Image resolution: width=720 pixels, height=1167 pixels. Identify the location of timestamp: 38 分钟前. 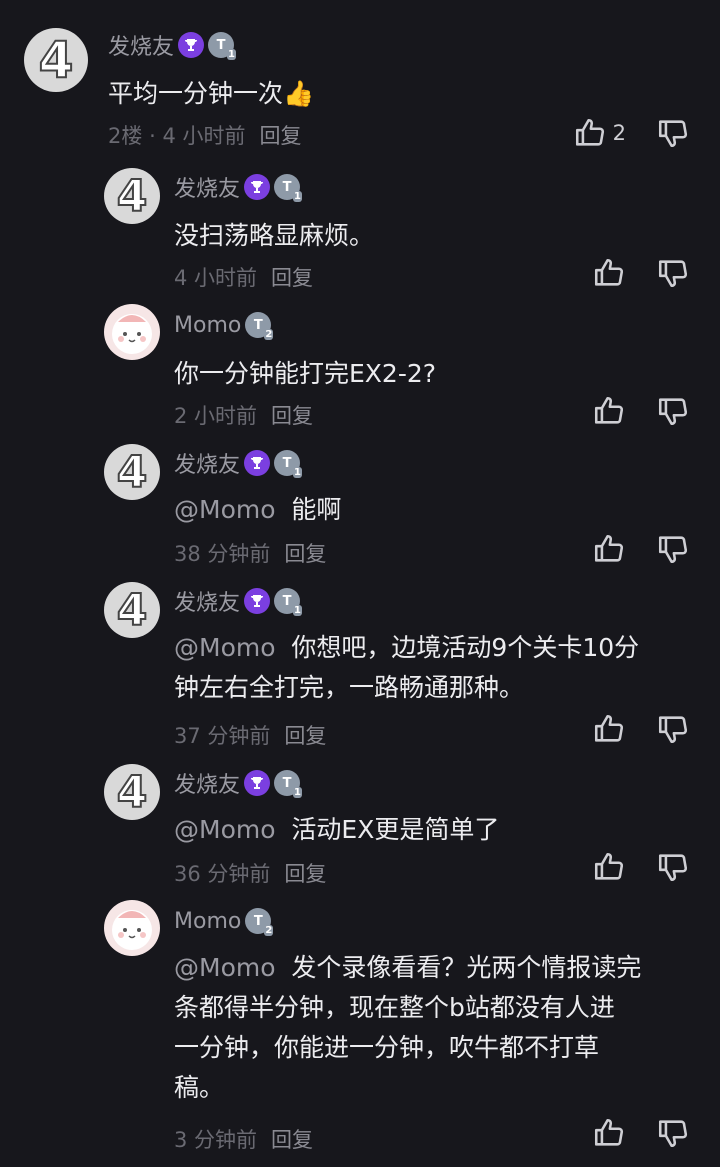
(222, 554).